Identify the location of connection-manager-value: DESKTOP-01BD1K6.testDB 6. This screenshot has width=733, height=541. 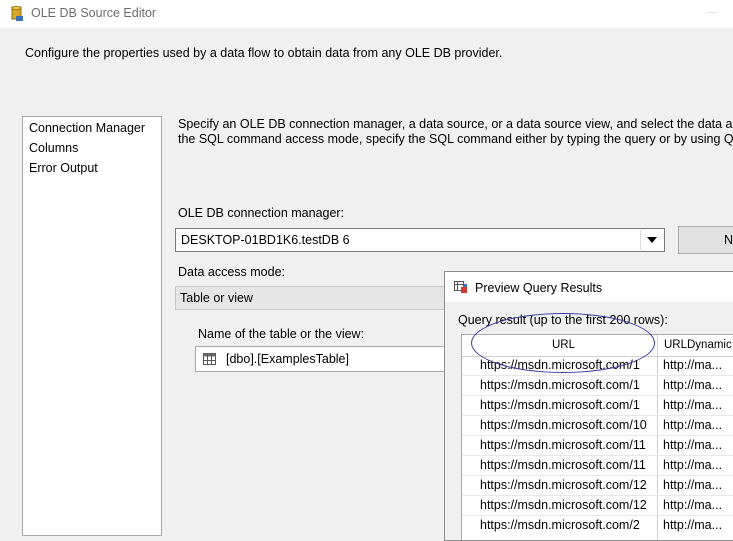
(265, 240).